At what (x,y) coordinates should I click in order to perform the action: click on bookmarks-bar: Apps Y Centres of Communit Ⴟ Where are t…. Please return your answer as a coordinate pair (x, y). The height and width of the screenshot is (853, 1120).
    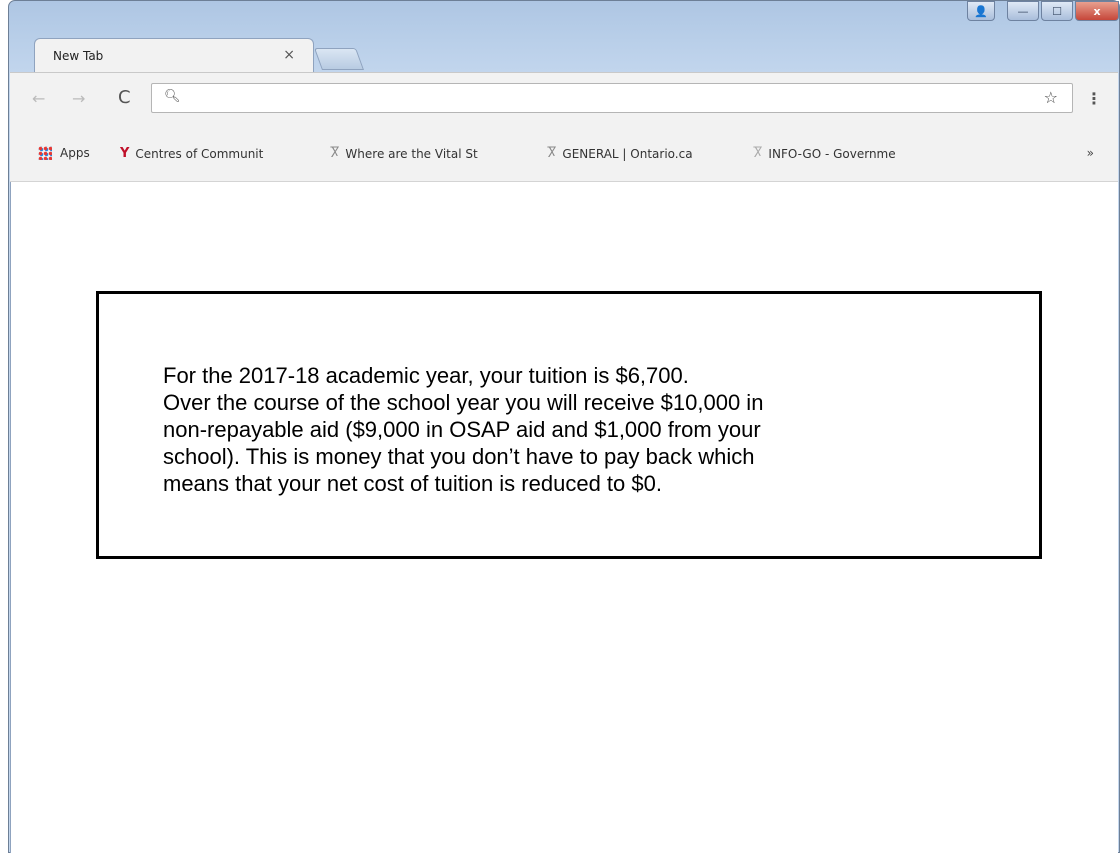
    Looking at the image, I should click on (564, 154).